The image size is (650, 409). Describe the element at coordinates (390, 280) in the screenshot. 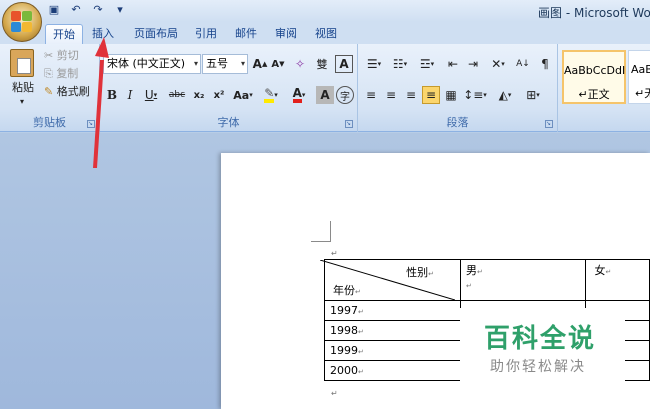

I see `diagonal-header-cell: 性别↵ 年份↵` at that location.